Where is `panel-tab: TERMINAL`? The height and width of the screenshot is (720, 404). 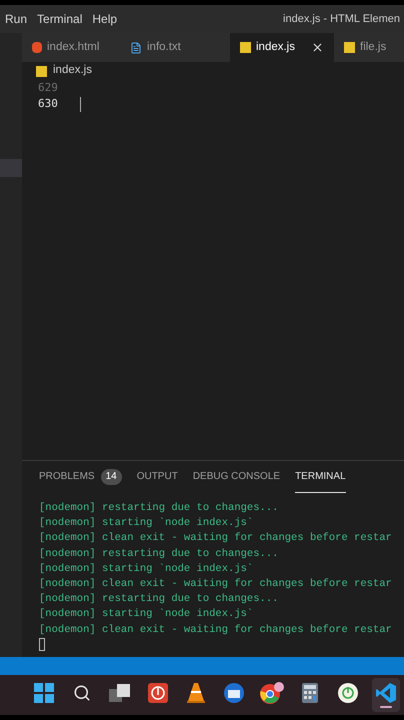
panel-tab: TERMINAL is located at coordinates (320, 477).